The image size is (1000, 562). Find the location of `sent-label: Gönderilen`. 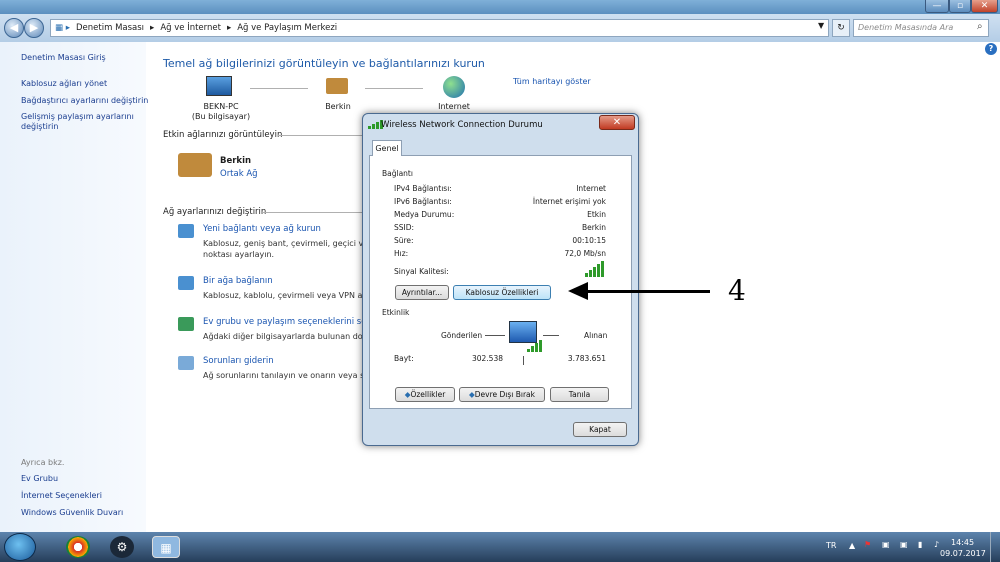

sent-label: Gönderilen is located at coordinates (462, 335).